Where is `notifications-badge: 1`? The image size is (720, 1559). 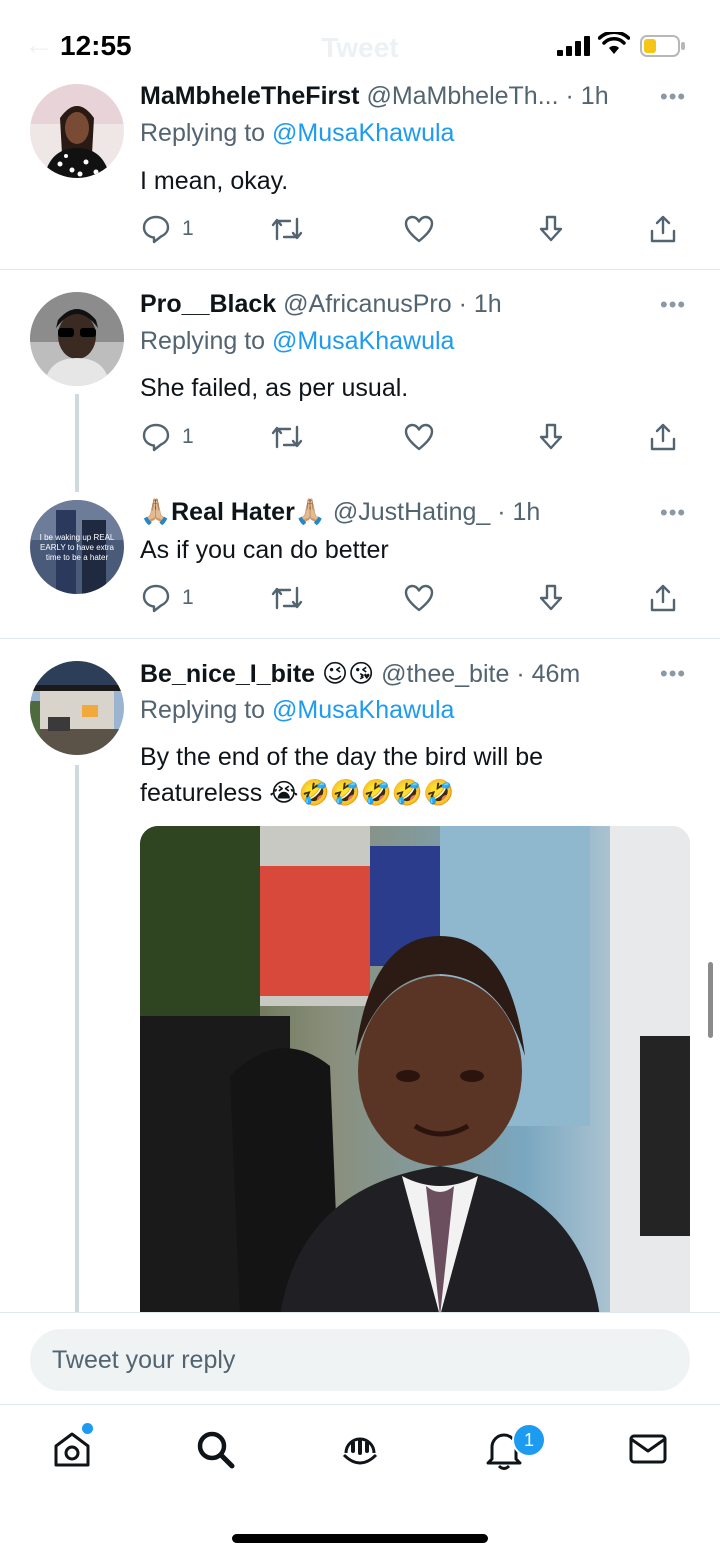
notifications-badge: 1 is located at coordinates (529, 1440).